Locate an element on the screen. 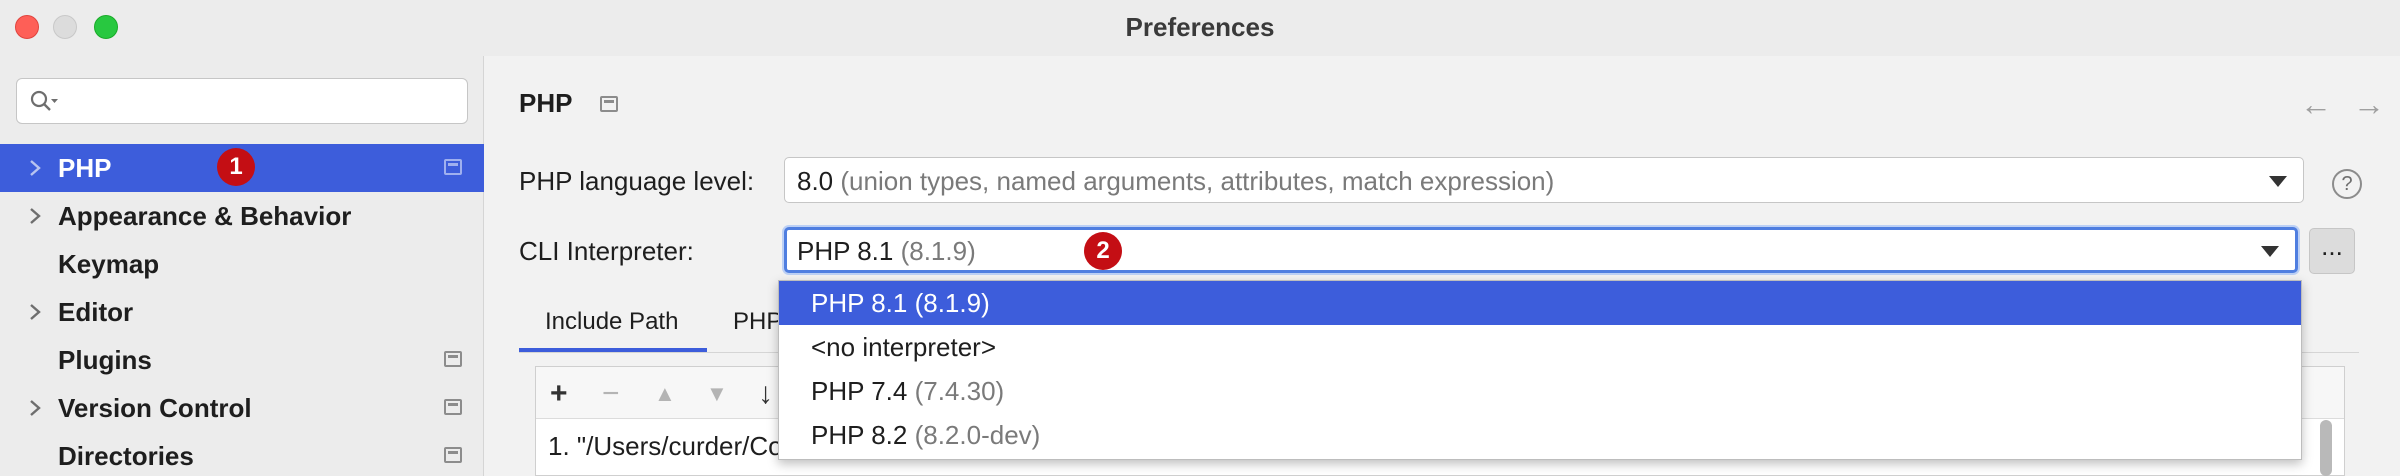 The height and width of the screenshot is (476, 2400). list-item: 1. "/Users/curder/Co is located at coordinates (665, 446).